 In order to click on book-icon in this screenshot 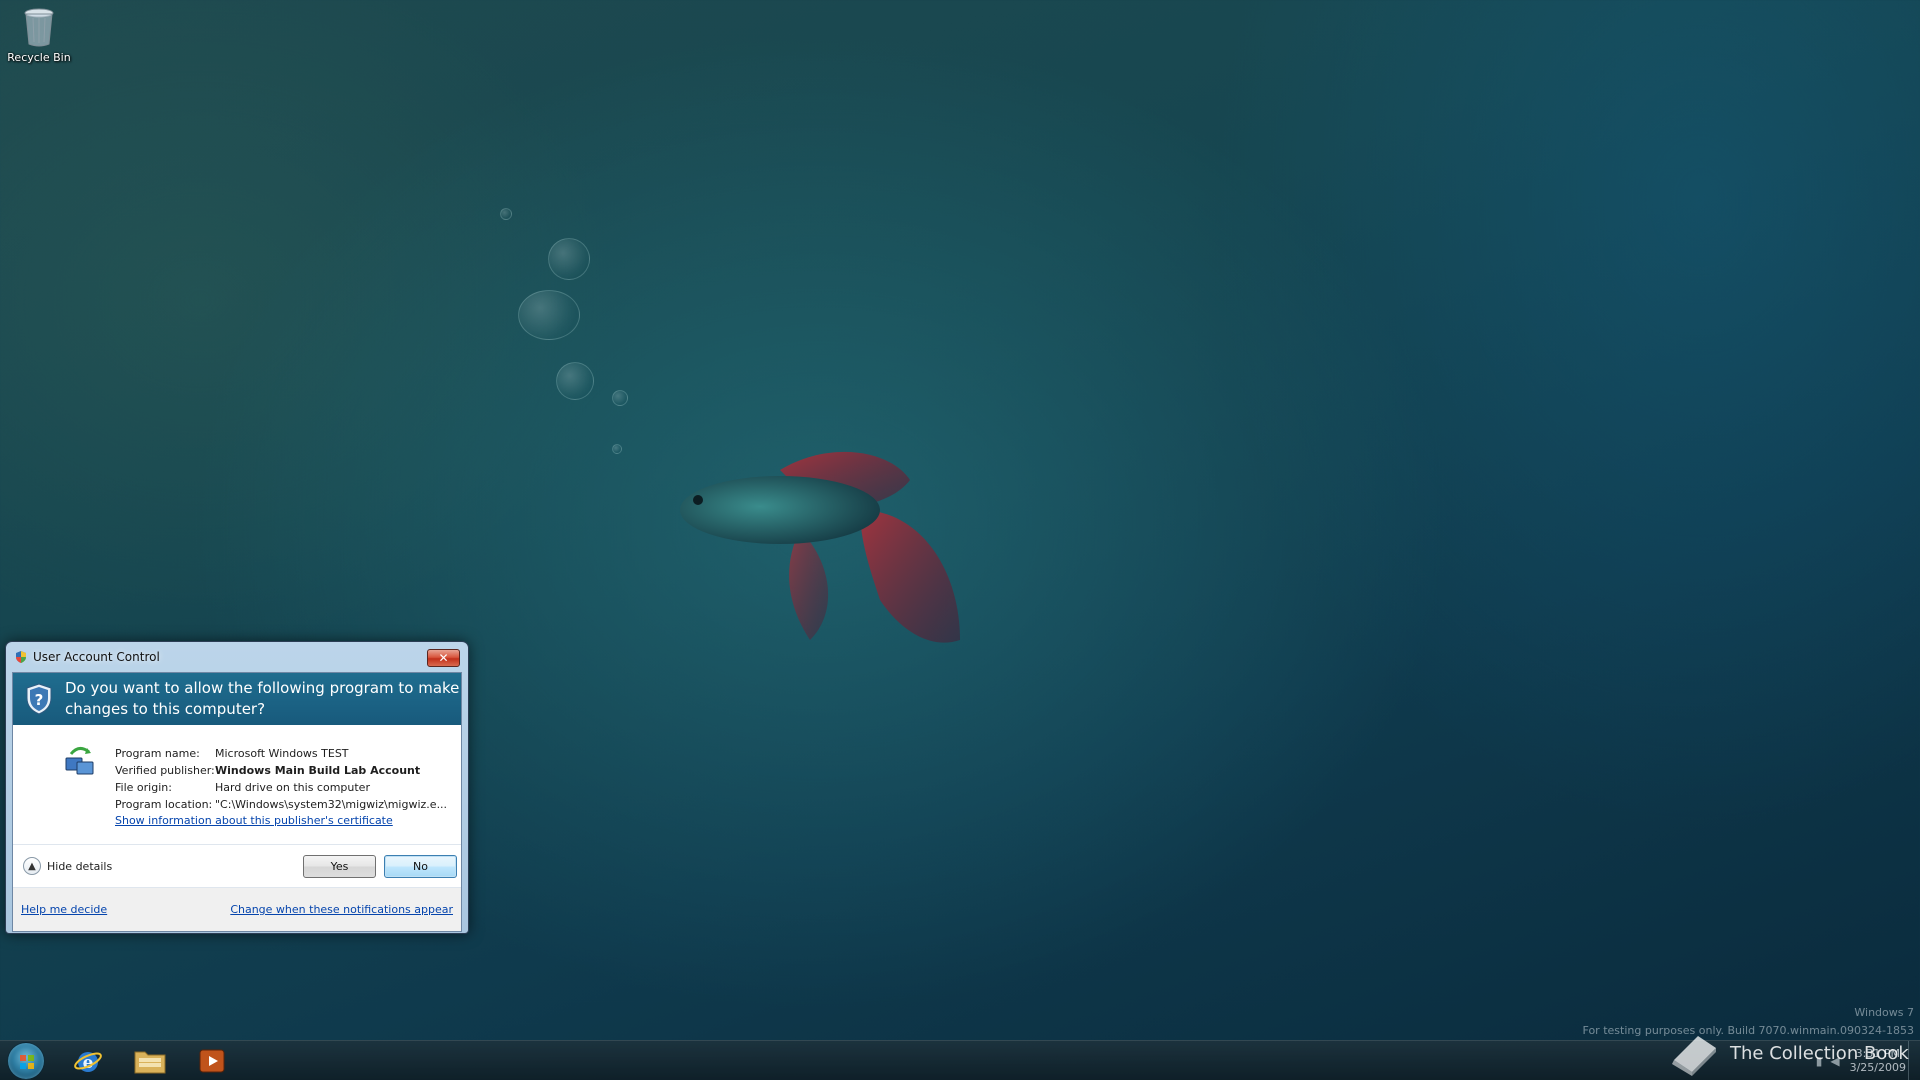, I will do `click(1694, 1056)`.